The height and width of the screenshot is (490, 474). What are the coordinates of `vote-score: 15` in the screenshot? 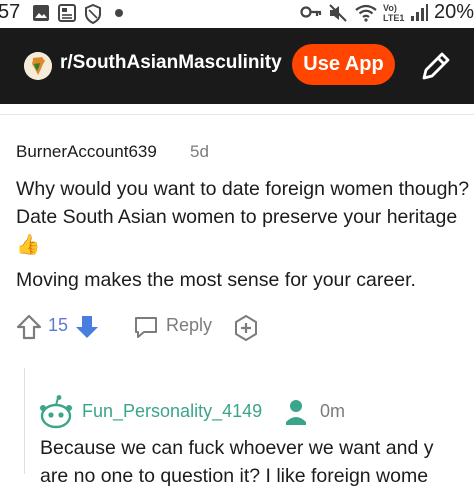 It's located at (58, 325).